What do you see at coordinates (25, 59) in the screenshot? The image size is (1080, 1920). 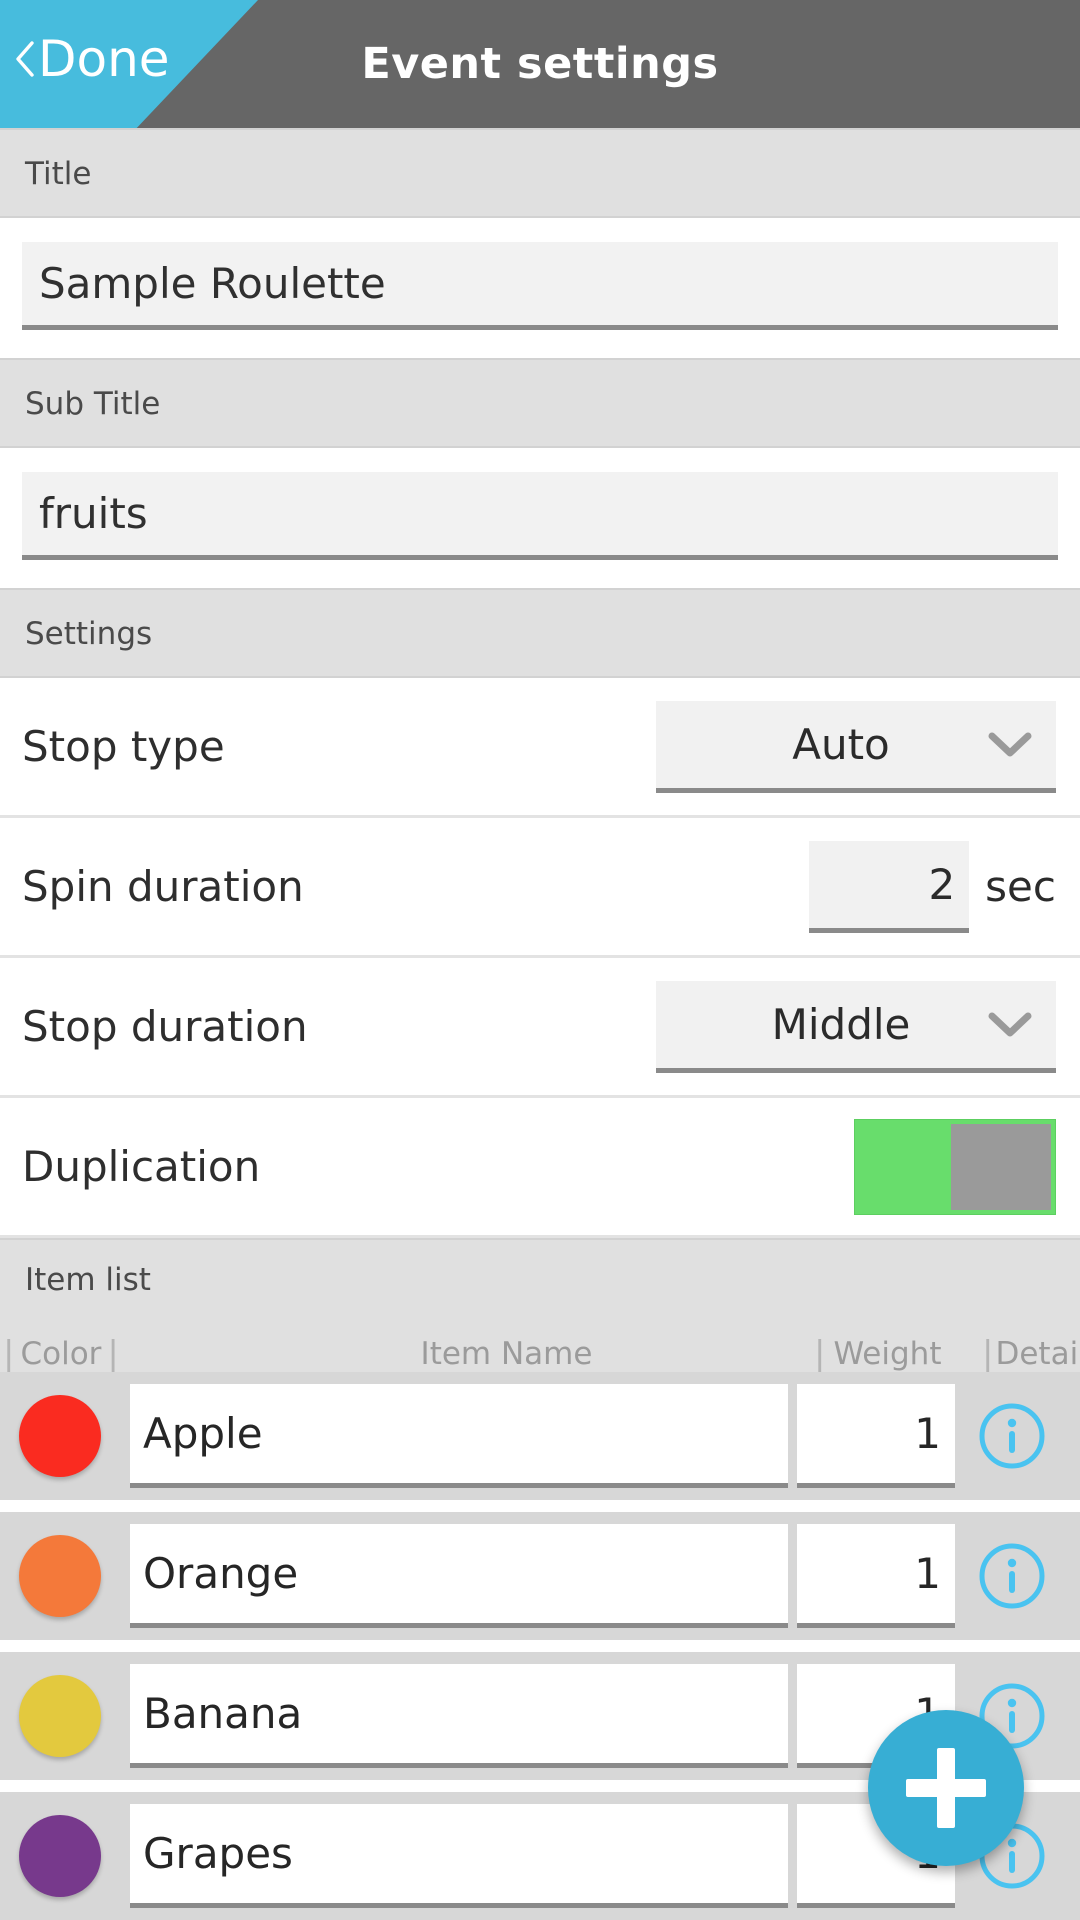 I see `chevron-left-icon` at bounding box center [25, 59].